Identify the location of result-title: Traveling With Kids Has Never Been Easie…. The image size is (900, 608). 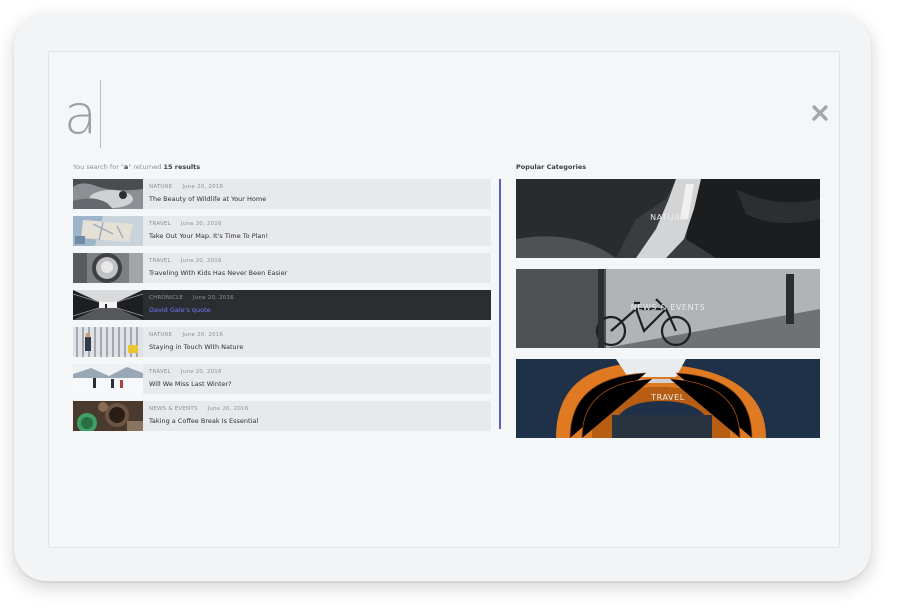
(218, 273).